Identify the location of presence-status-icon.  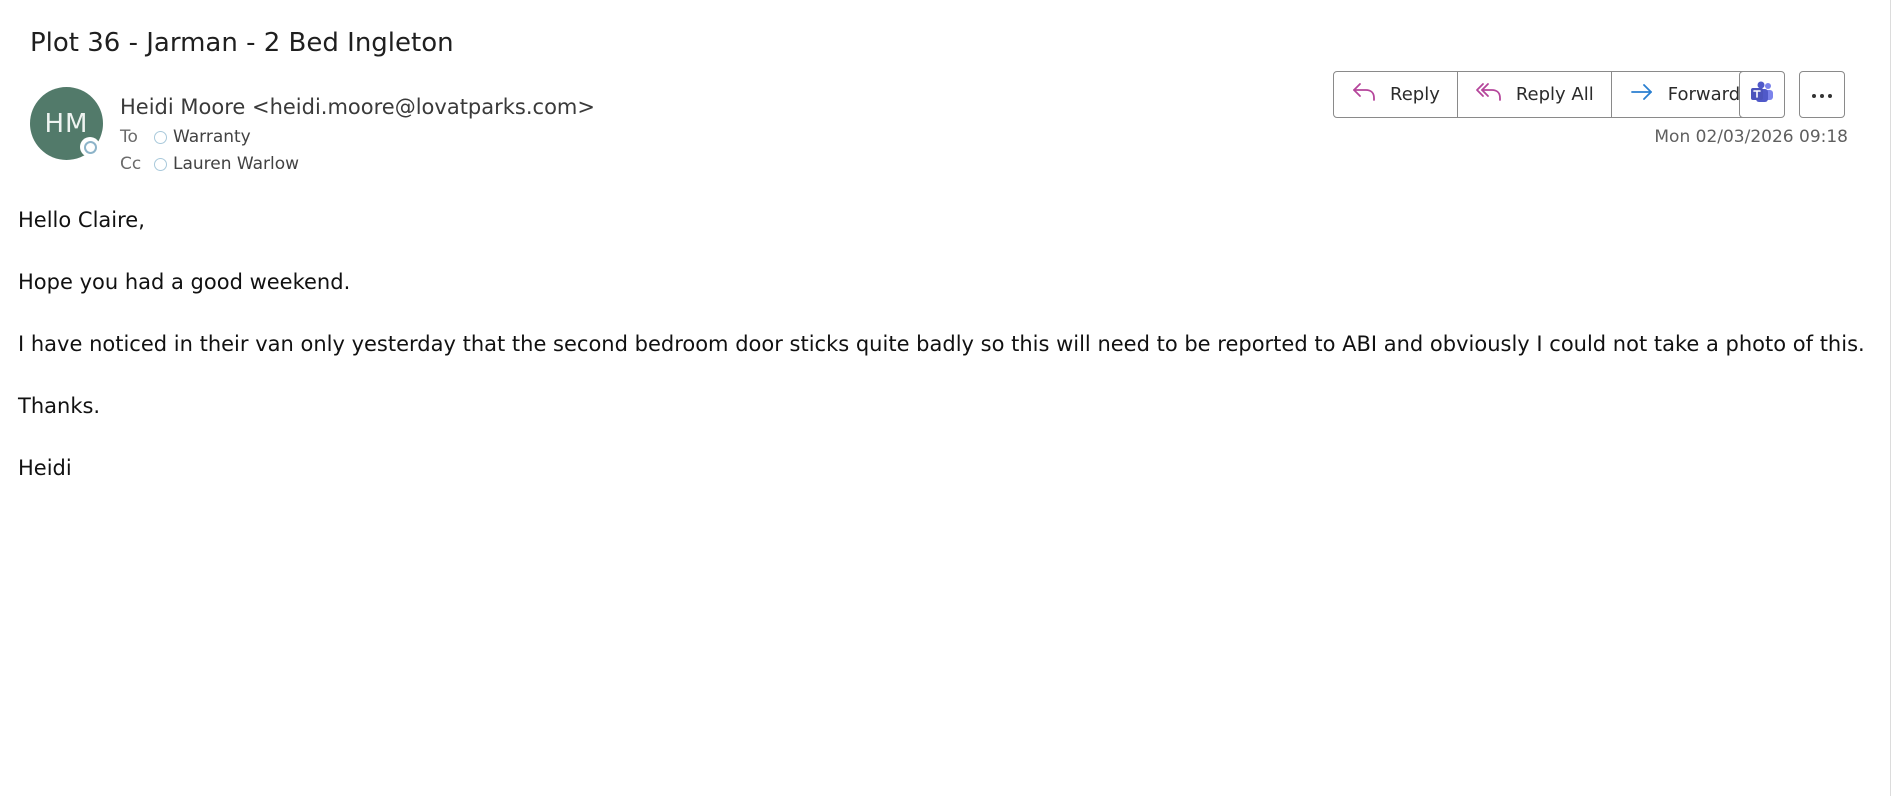
(90, 147).